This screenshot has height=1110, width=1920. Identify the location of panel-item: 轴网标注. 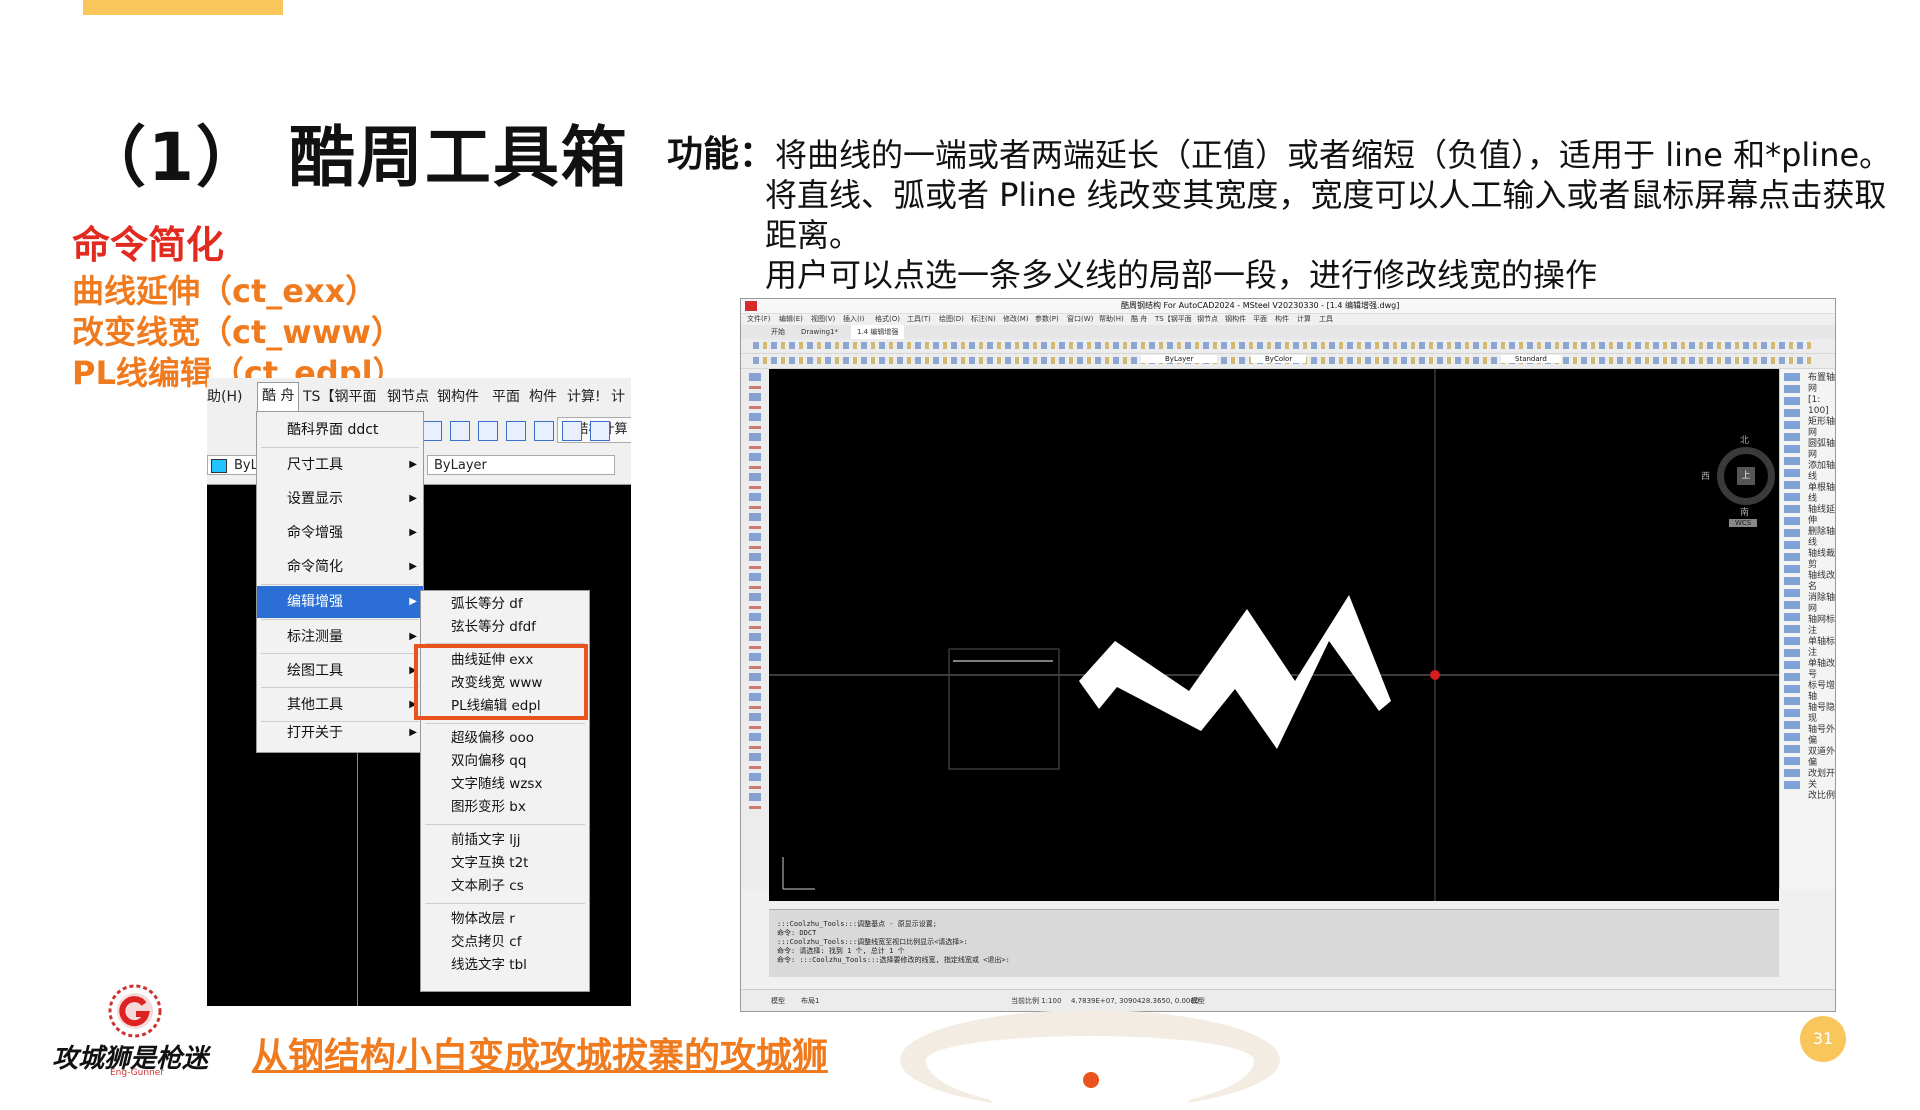
(1821, 626).